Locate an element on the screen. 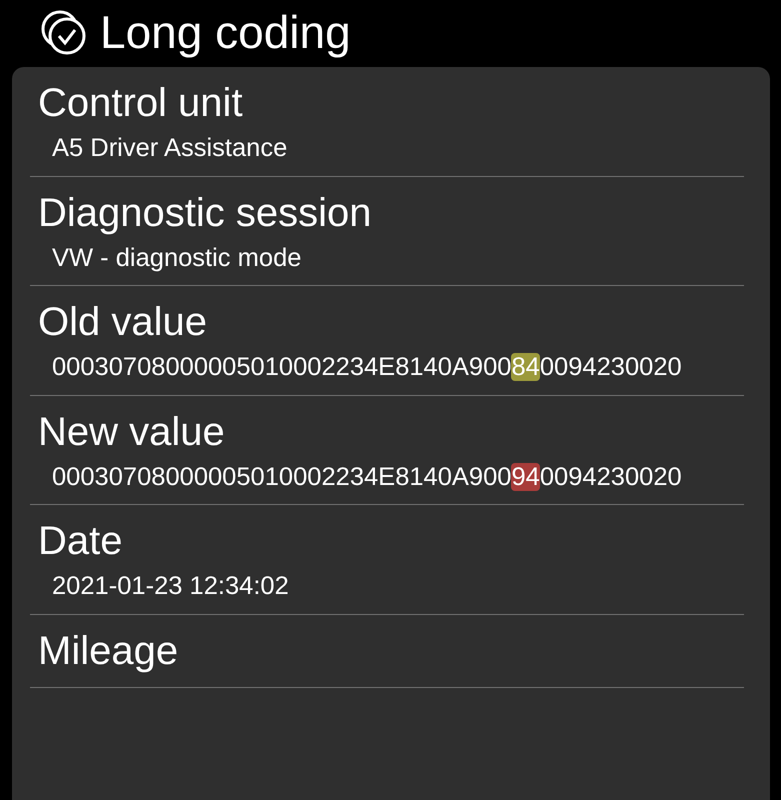 The height and width of the screenshot is (800, 781). field-label: Diagnostic session is located at coordinates (205, 213).